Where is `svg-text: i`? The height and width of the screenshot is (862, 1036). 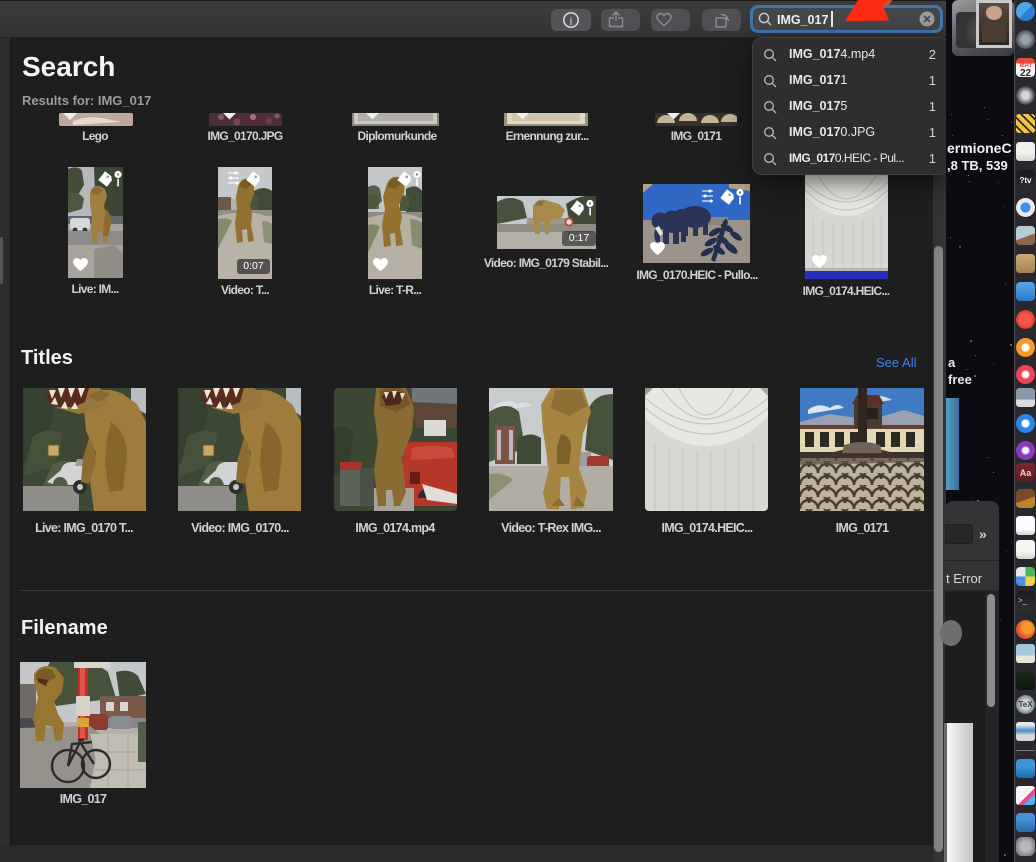 svg-text: i is located at coordinates (570, 22).